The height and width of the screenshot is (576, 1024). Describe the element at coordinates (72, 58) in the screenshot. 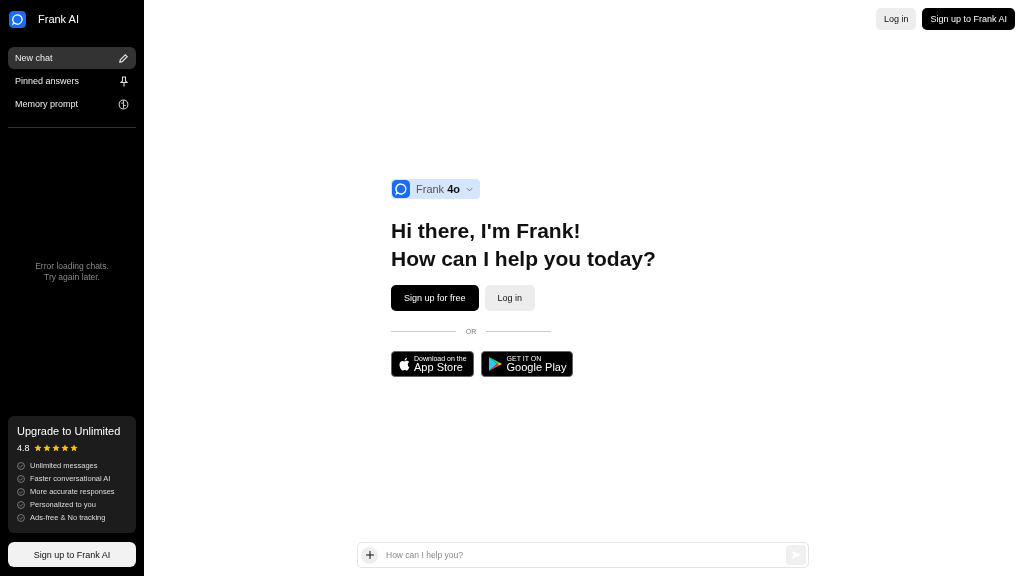

I see `sidebar-item: New chat` at that location.